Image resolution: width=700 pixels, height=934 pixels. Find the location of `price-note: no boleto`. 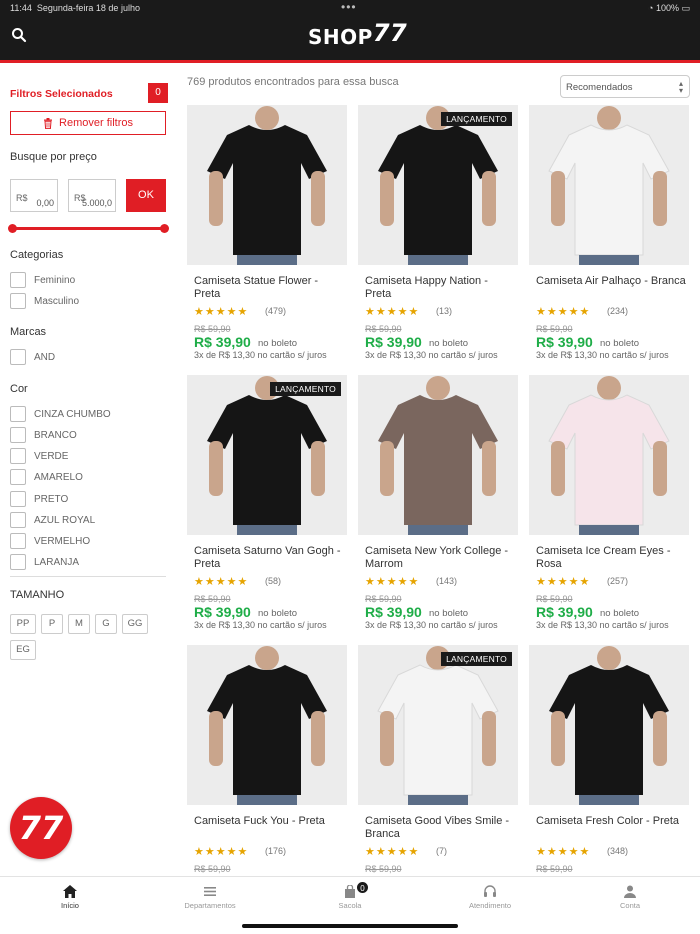

price-note: no boleto is located at coordinates (278, 613).